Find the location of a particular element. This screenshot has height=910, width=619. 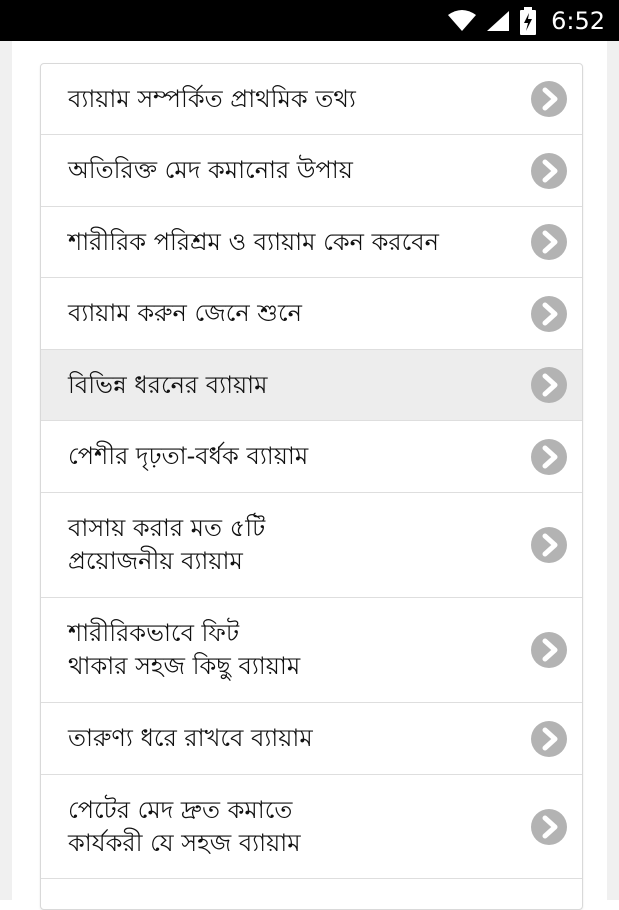

list-item: শারীরিক পরিশ্রম ও ব্যায়াম কেন করবেন is located at coordinates (311, 242).